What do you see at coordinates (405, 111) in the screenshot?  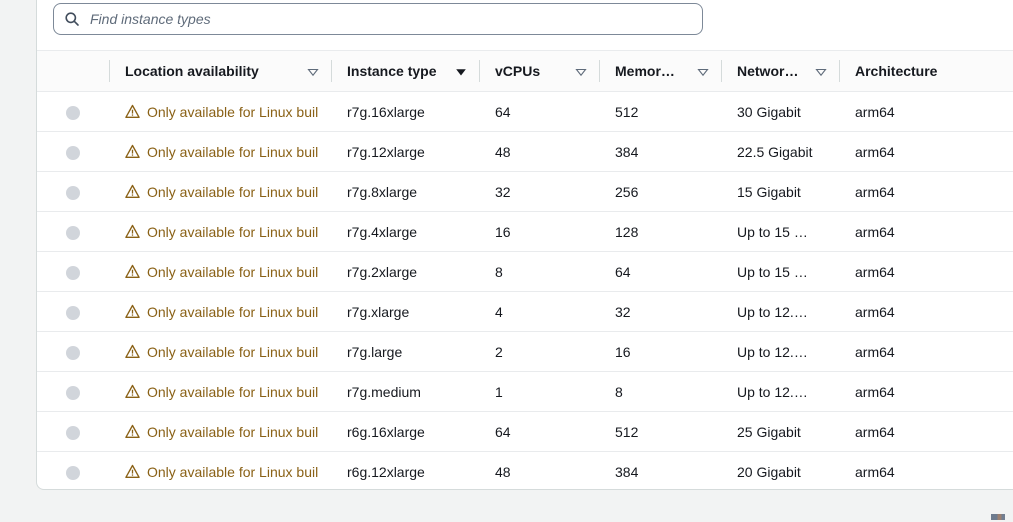 I see `cell-instance-type: r7g.16xlarge` at bounding box center [405, 111].